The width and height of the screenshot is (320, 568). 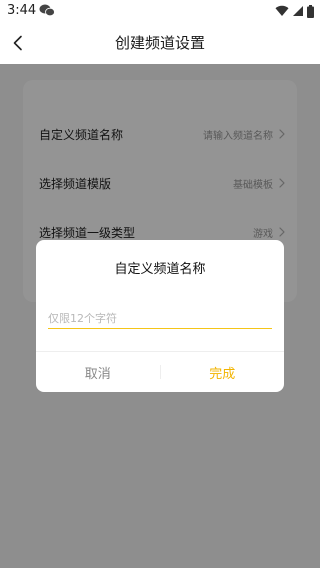 I want to click on done-button: 完成, so click(x=223, y=372).